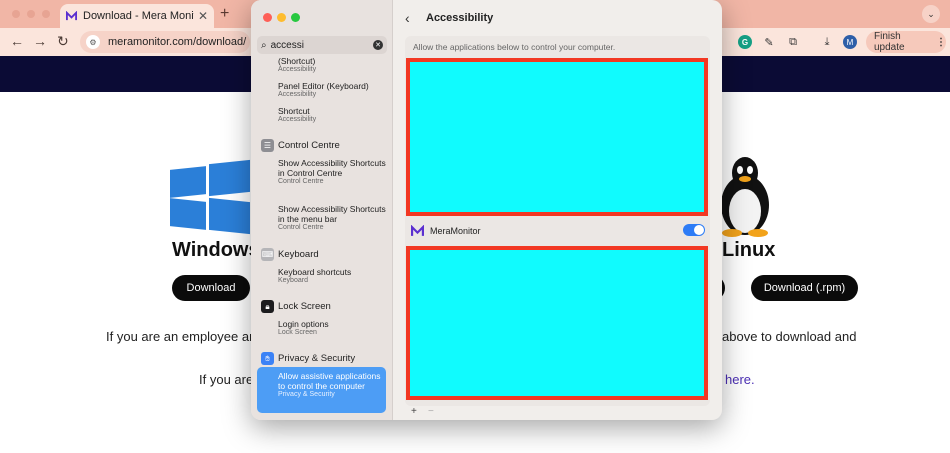 The image size is (950, 453). What do you see at coordinates (749, 250) in the screenshot?
I see `linux-title: Linux` at bounding box center [749, 250].